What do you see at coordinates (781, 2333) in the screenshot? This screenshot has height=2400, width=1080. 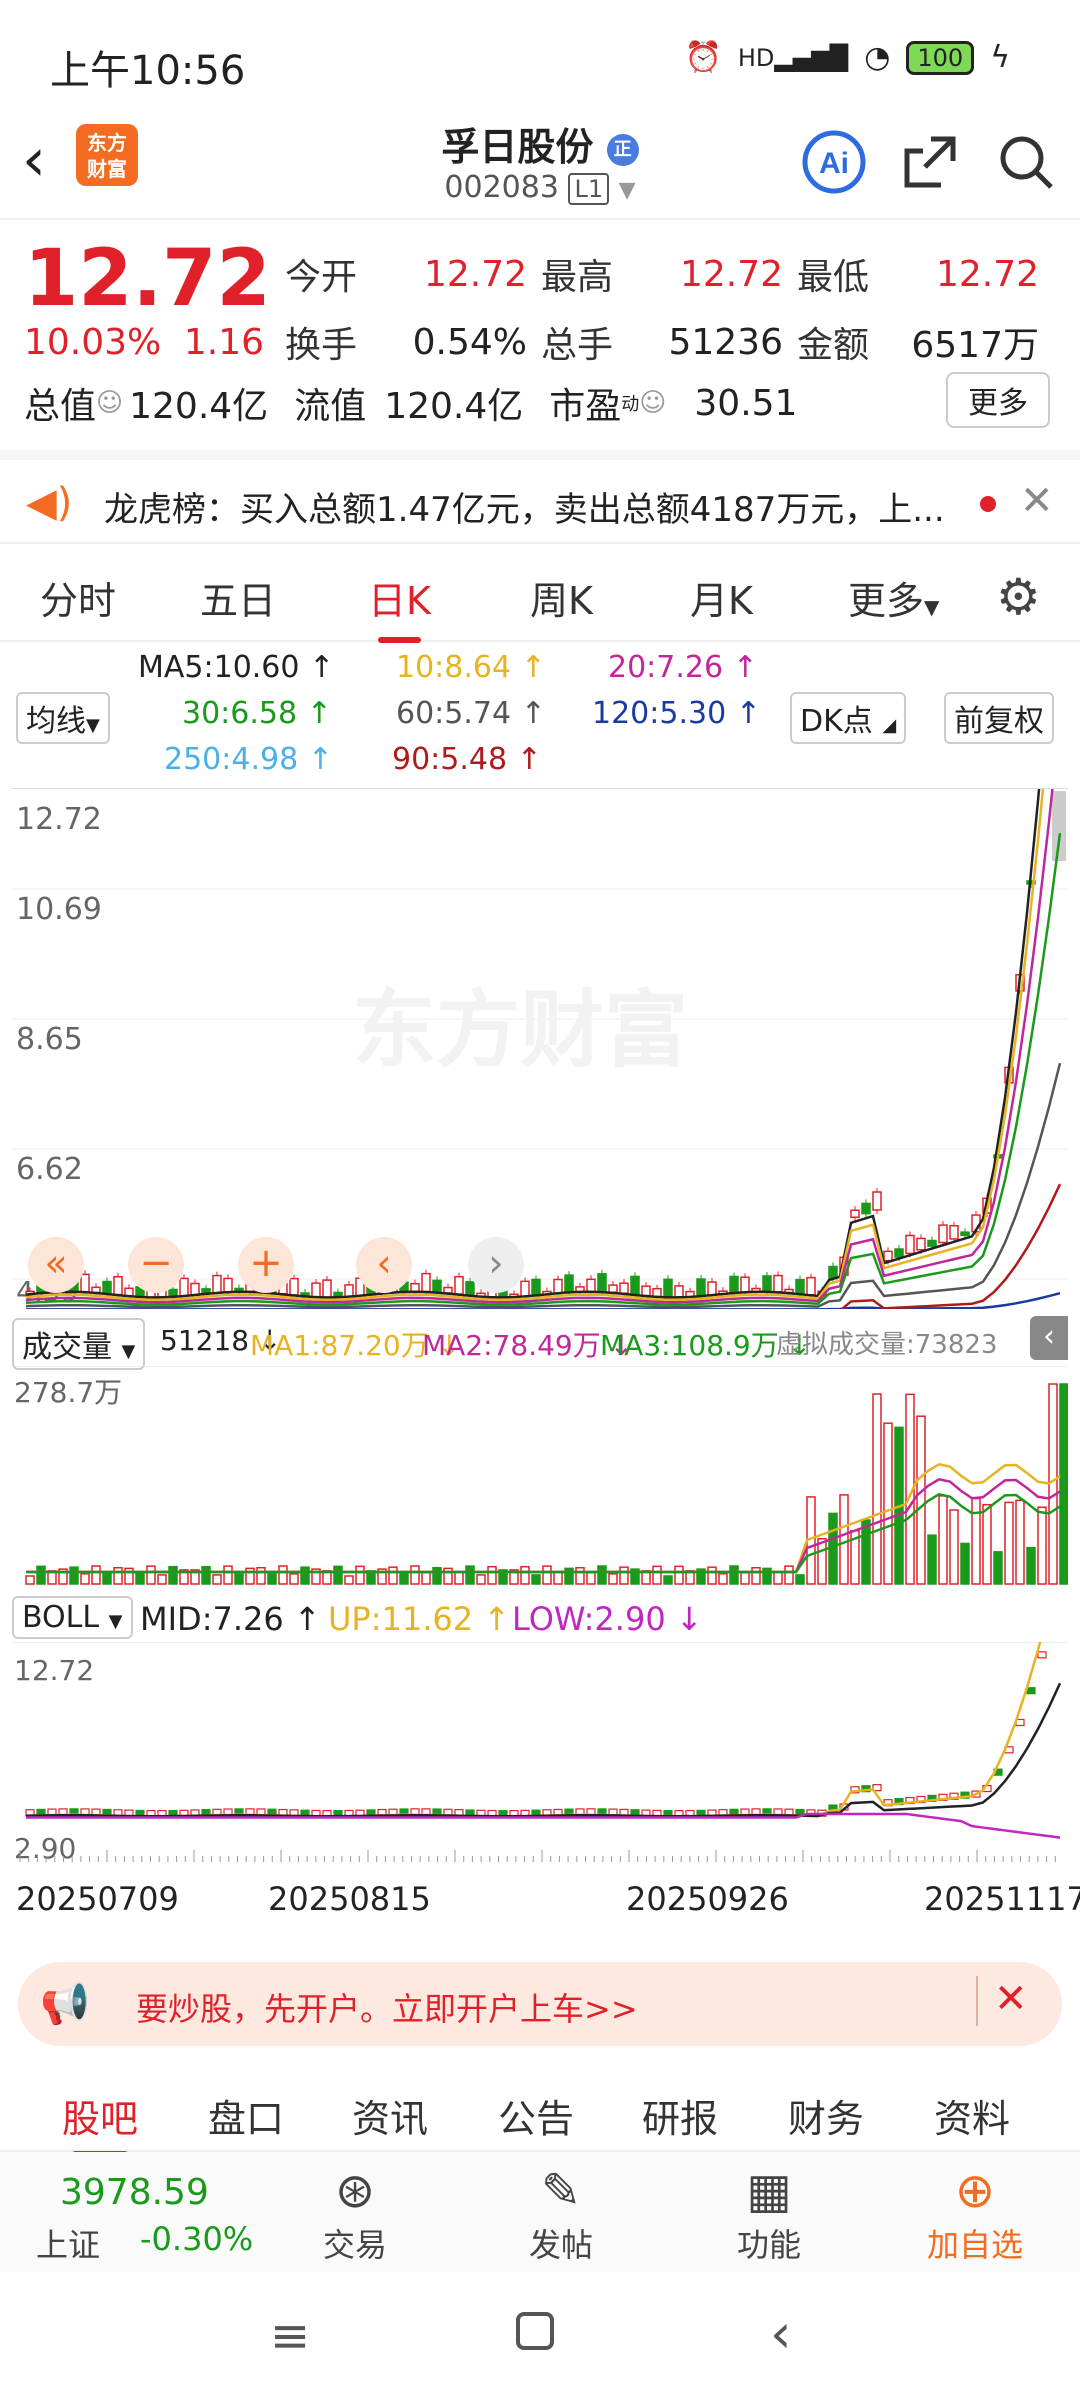 I see `back-nav-icon: ‹` at bounding box center [781, 2333].